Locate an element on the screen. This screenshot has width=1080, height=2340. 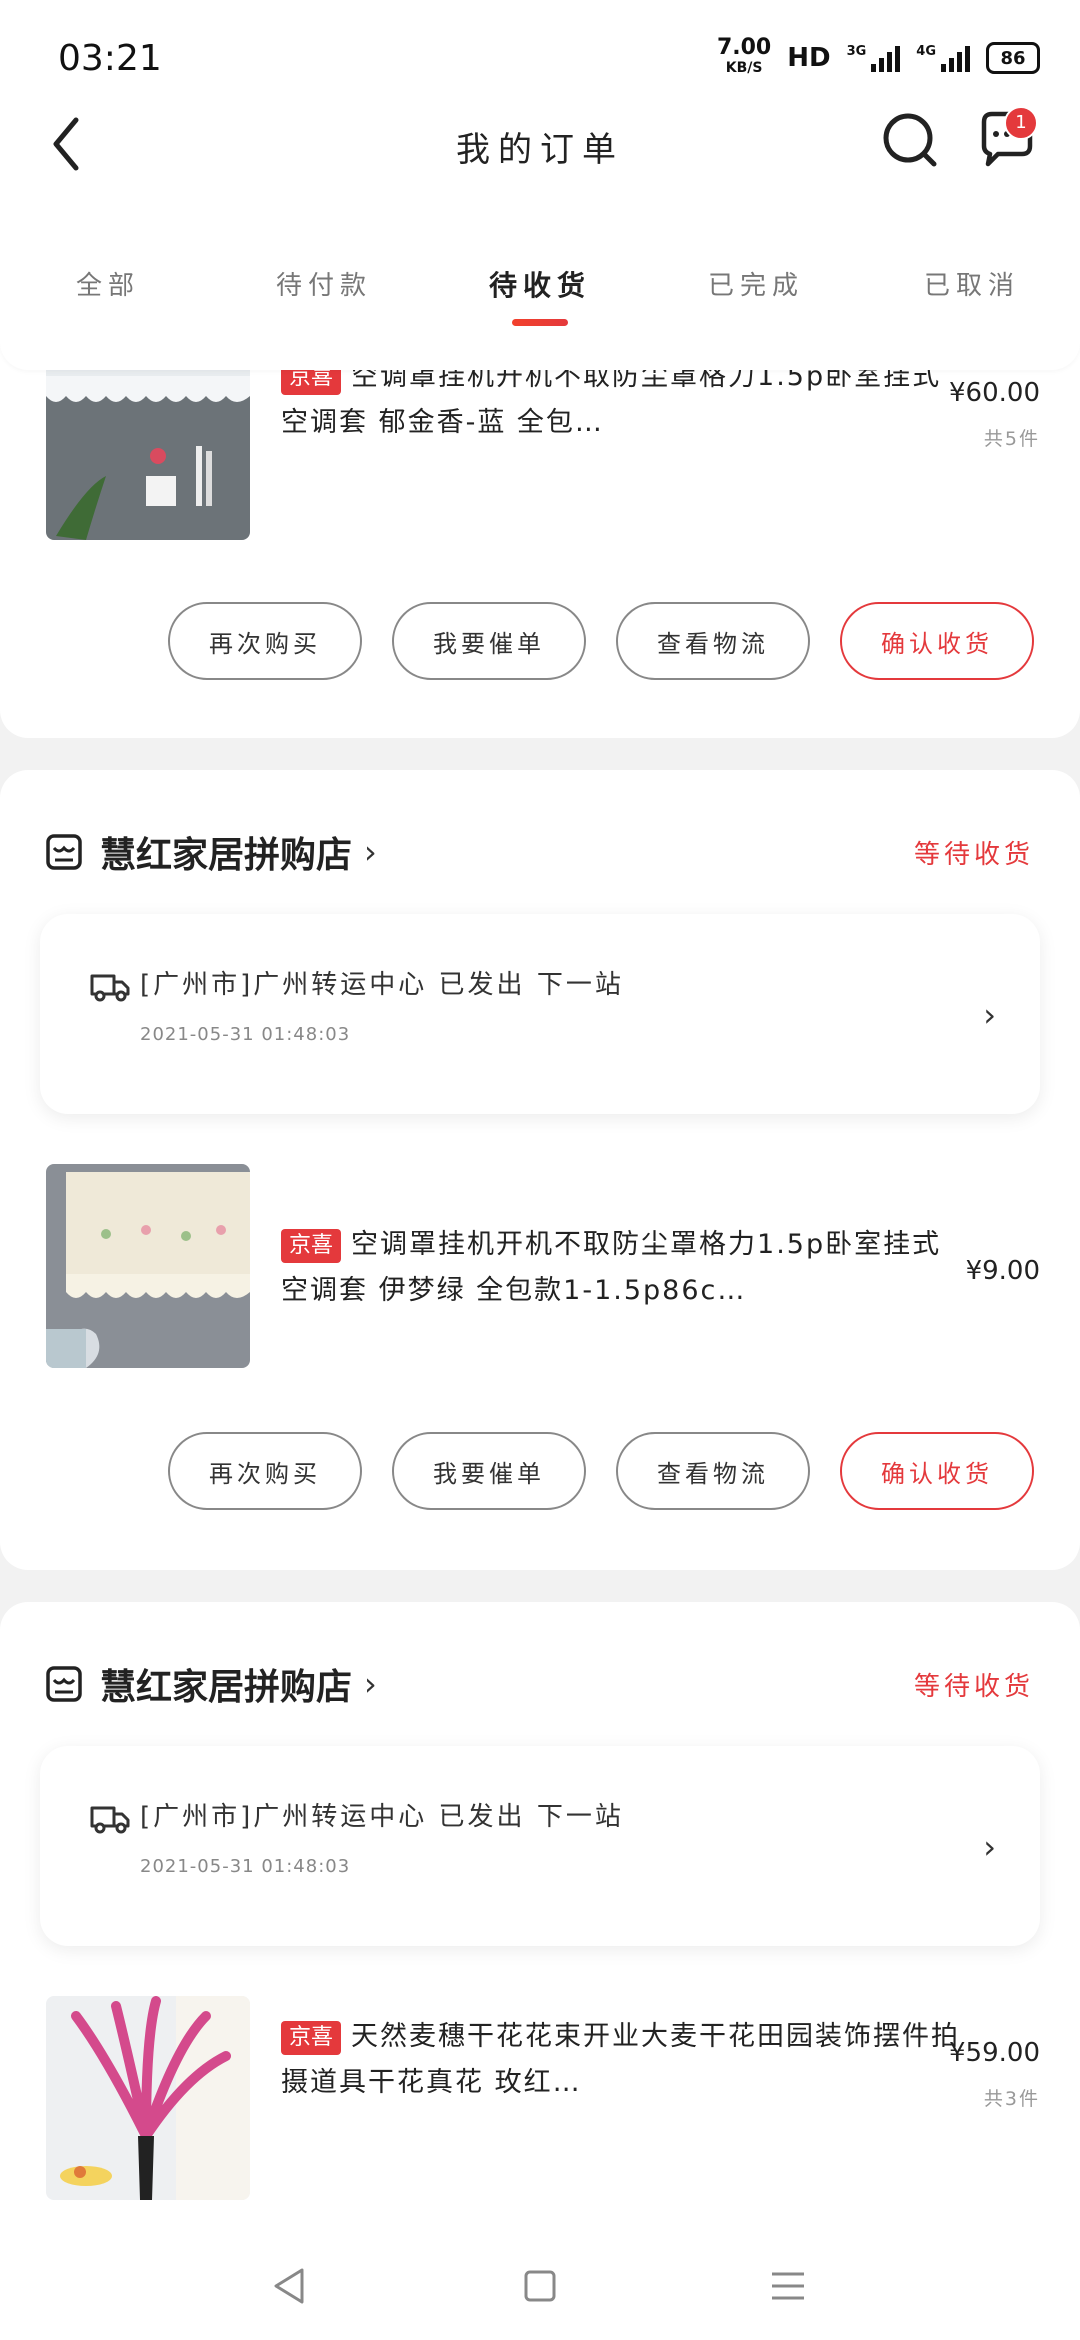
product-price: ¥9.00 is located at coordinates (1002, 1271).